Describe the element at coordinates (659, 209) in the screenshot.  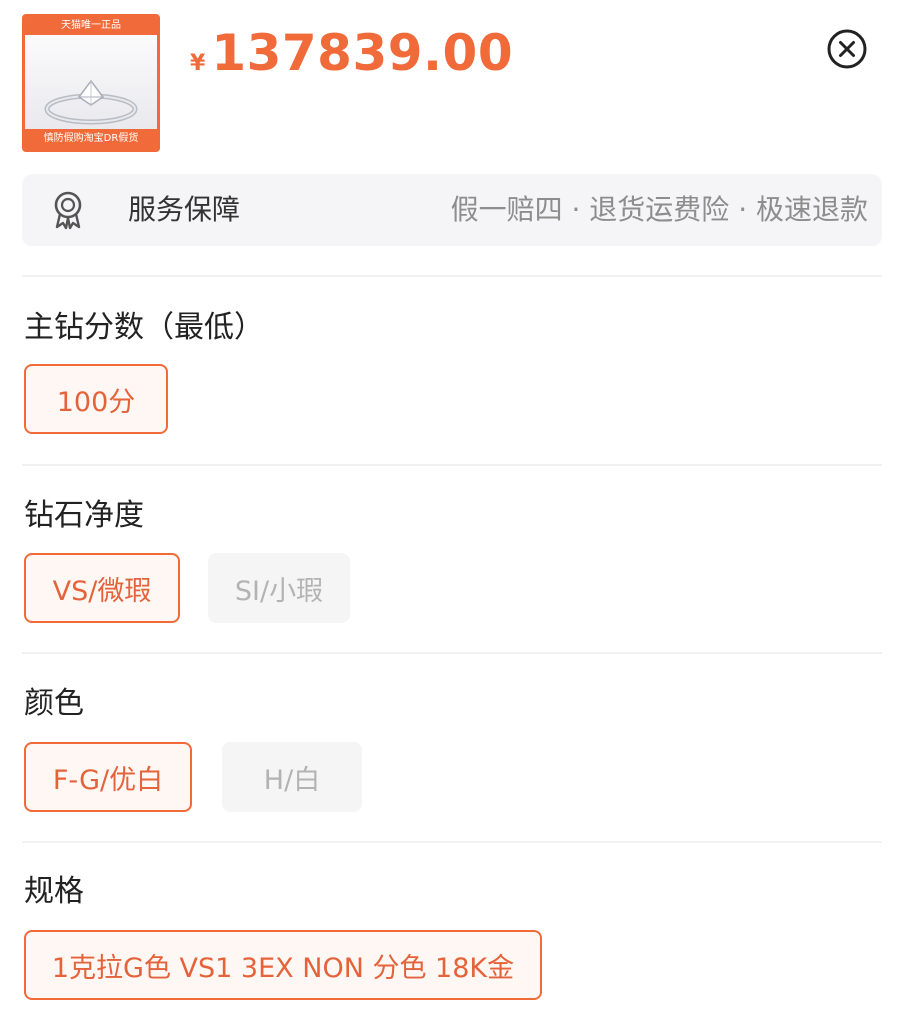
I see `service-detail: 假一赔四 · 退货运费险 · 极速退款` at that location.